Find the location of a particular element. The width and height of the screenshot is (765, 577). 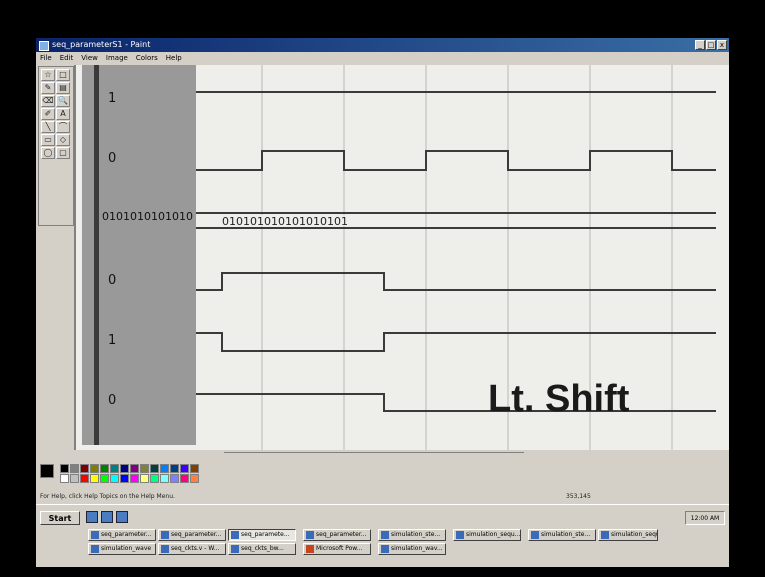

tool-box: ☆ □ ✎ ▤ ⌫ 🔍 ✐ A ╲ ⌒ ▭ ◇ ◯ ▢ is located at coordinates (56, 146).